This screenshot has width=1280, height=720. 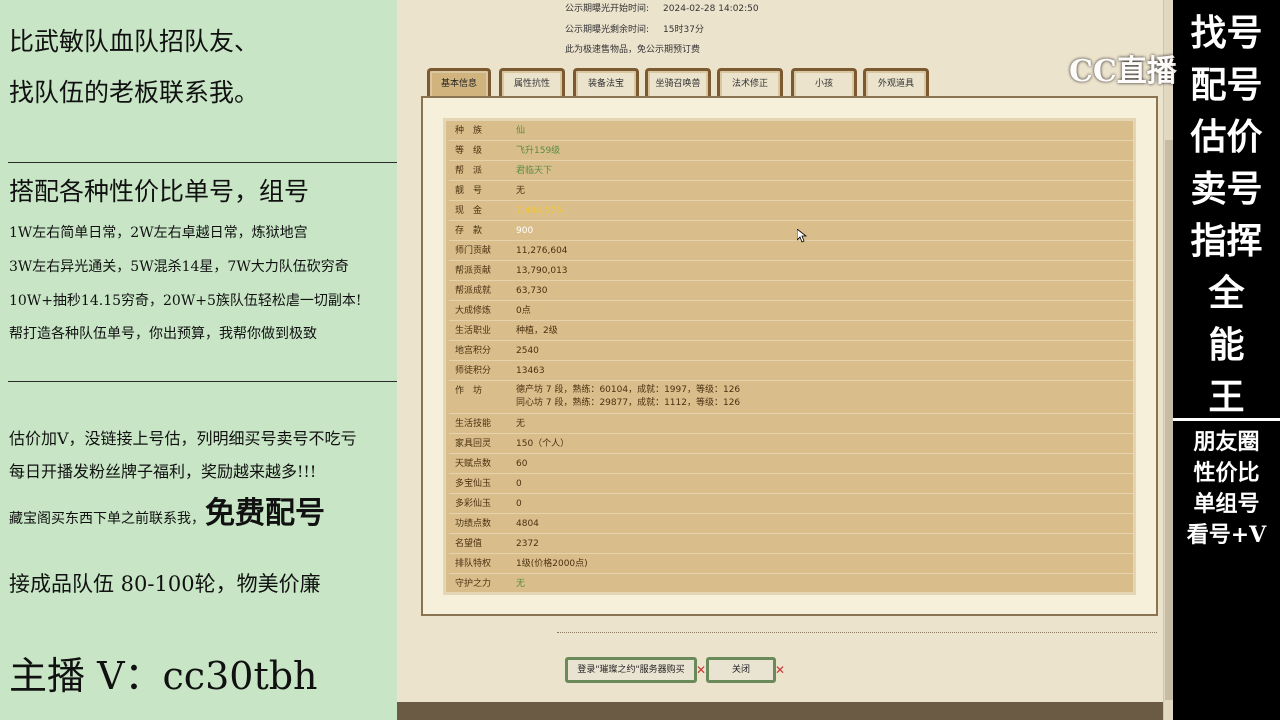 What do you see at coordinates (700, 670) in the screenshot?
I see `close-icon: ✕` at bounding box center [700, 670].